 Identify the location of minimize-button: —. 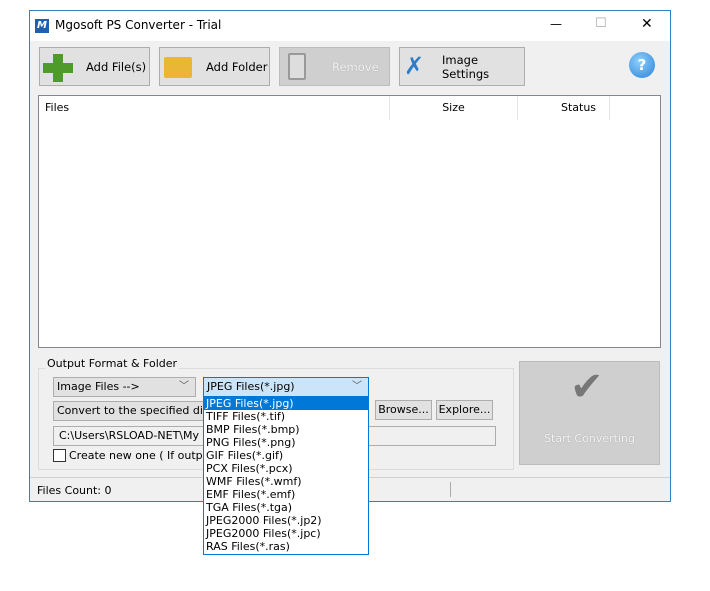
(556, 24).